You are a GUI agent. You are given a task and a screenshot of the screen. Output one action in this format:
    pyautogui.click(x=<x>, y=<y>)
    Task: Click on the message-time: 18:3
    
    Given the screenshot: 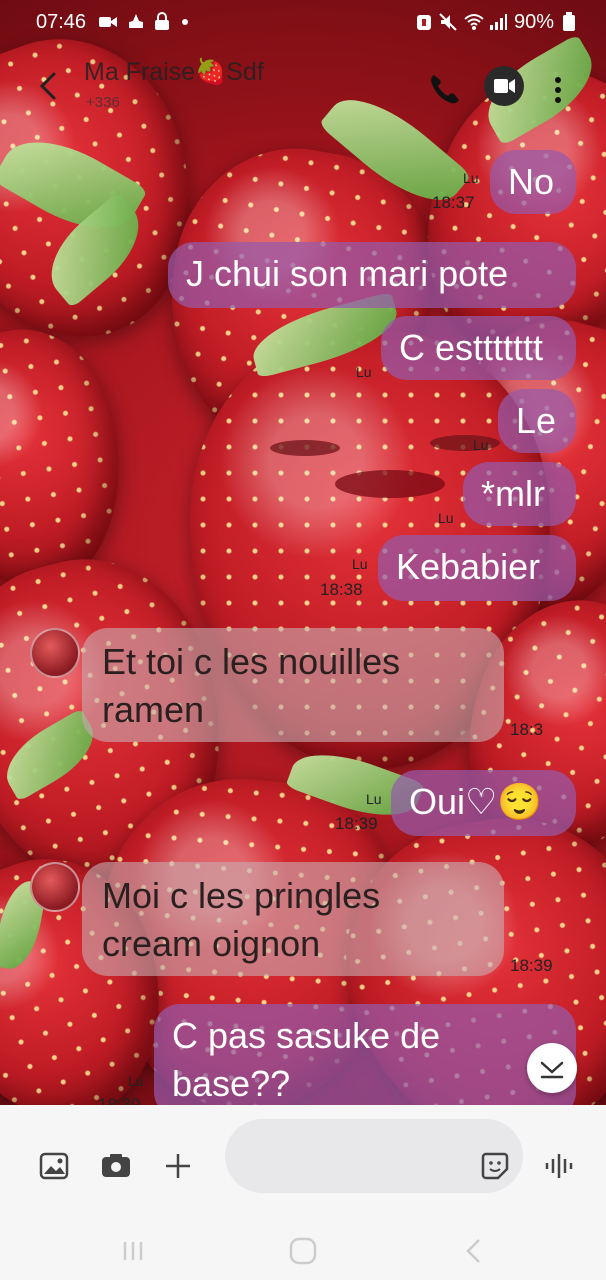 What is the action you would take?
    pyautogui.click(x=527, y=729)
    